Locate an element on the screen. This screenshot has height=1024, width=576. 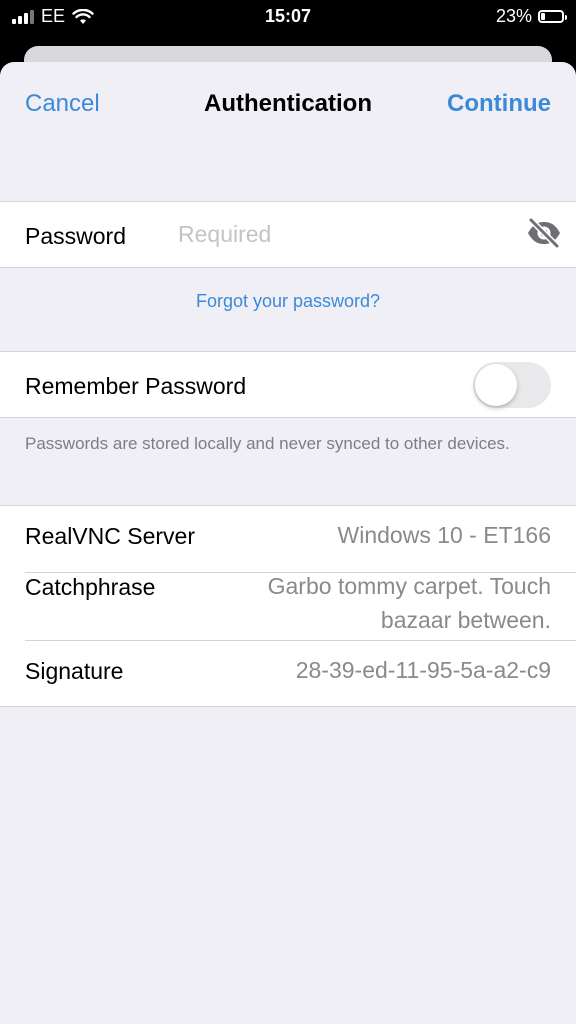
catchphrase-line-2: bazaar between. is located at coordinates (465, 620).